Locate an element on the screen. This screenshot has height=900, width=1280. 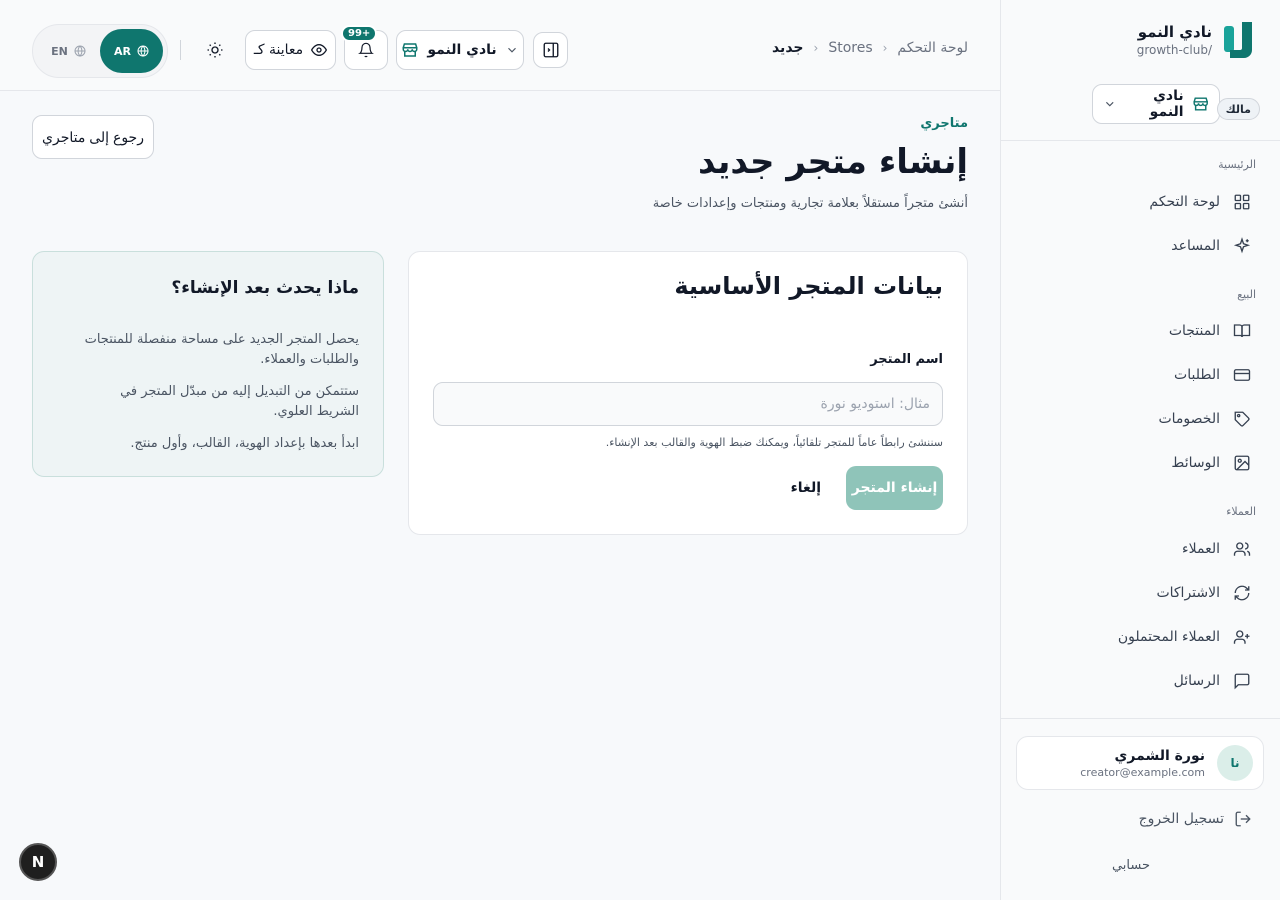
brand: نادي النمو growth-club/ is located at coordinates (1196, 40).